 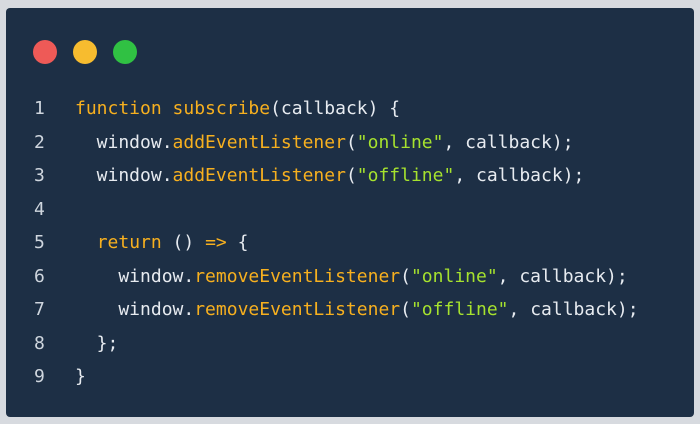 I want to click on code-token: };, so click(x=97, y=343).